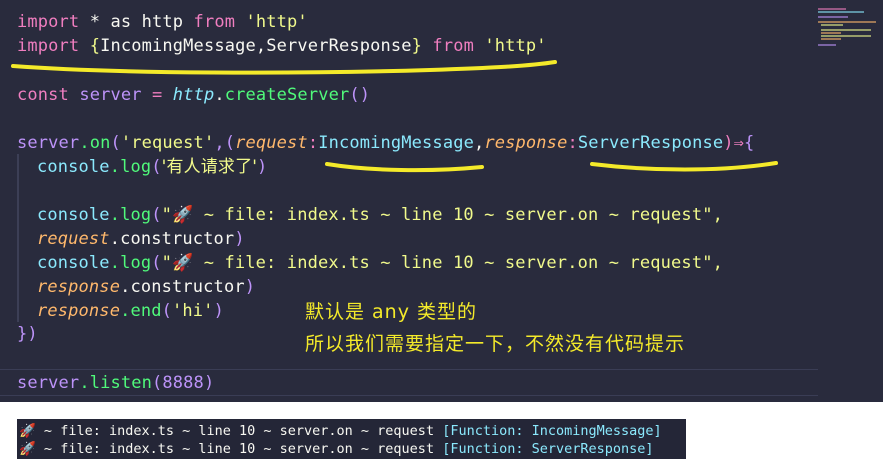  Describe the element at coordinates (684, 166) in the screenshot. I see `underline-server-response` at that location.